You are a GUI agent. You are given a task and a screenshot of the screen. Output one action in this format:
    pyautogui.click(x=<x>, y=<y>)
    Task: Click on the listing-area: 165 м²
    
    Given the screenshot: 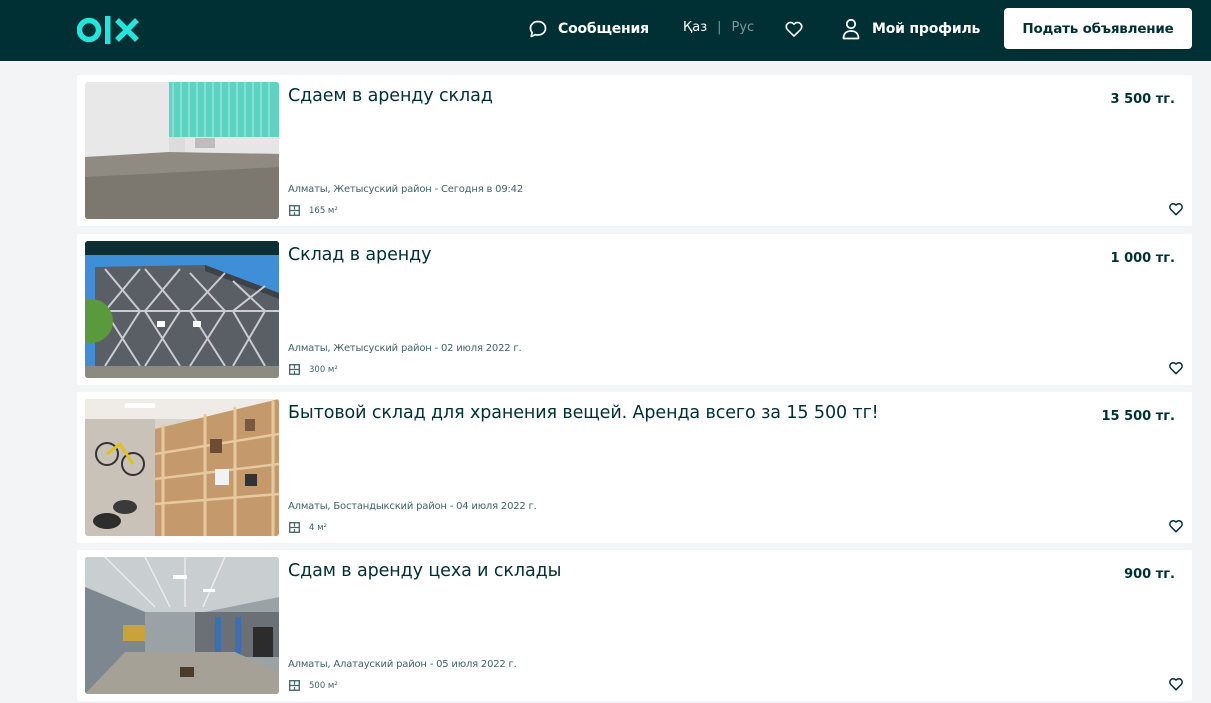 What is the action you would take?
    pyautogui.click(x=313, y=210)
    